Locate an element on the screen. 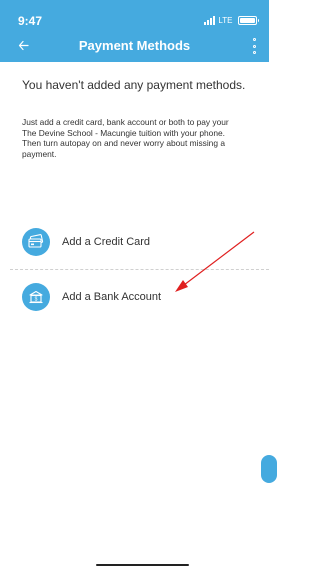 The height and width of the screenshot is (573, 320). battery-icon is located at coordinates (247, 20).